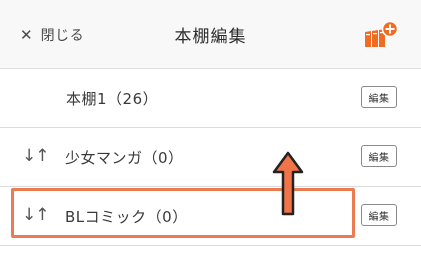 The width and height of the screenshot is (421, 258). What do you see at coordinates (112, 99) in the screenshot?
I see `shelf-name: 本棚1（26）` at bounding box center [112, 99].